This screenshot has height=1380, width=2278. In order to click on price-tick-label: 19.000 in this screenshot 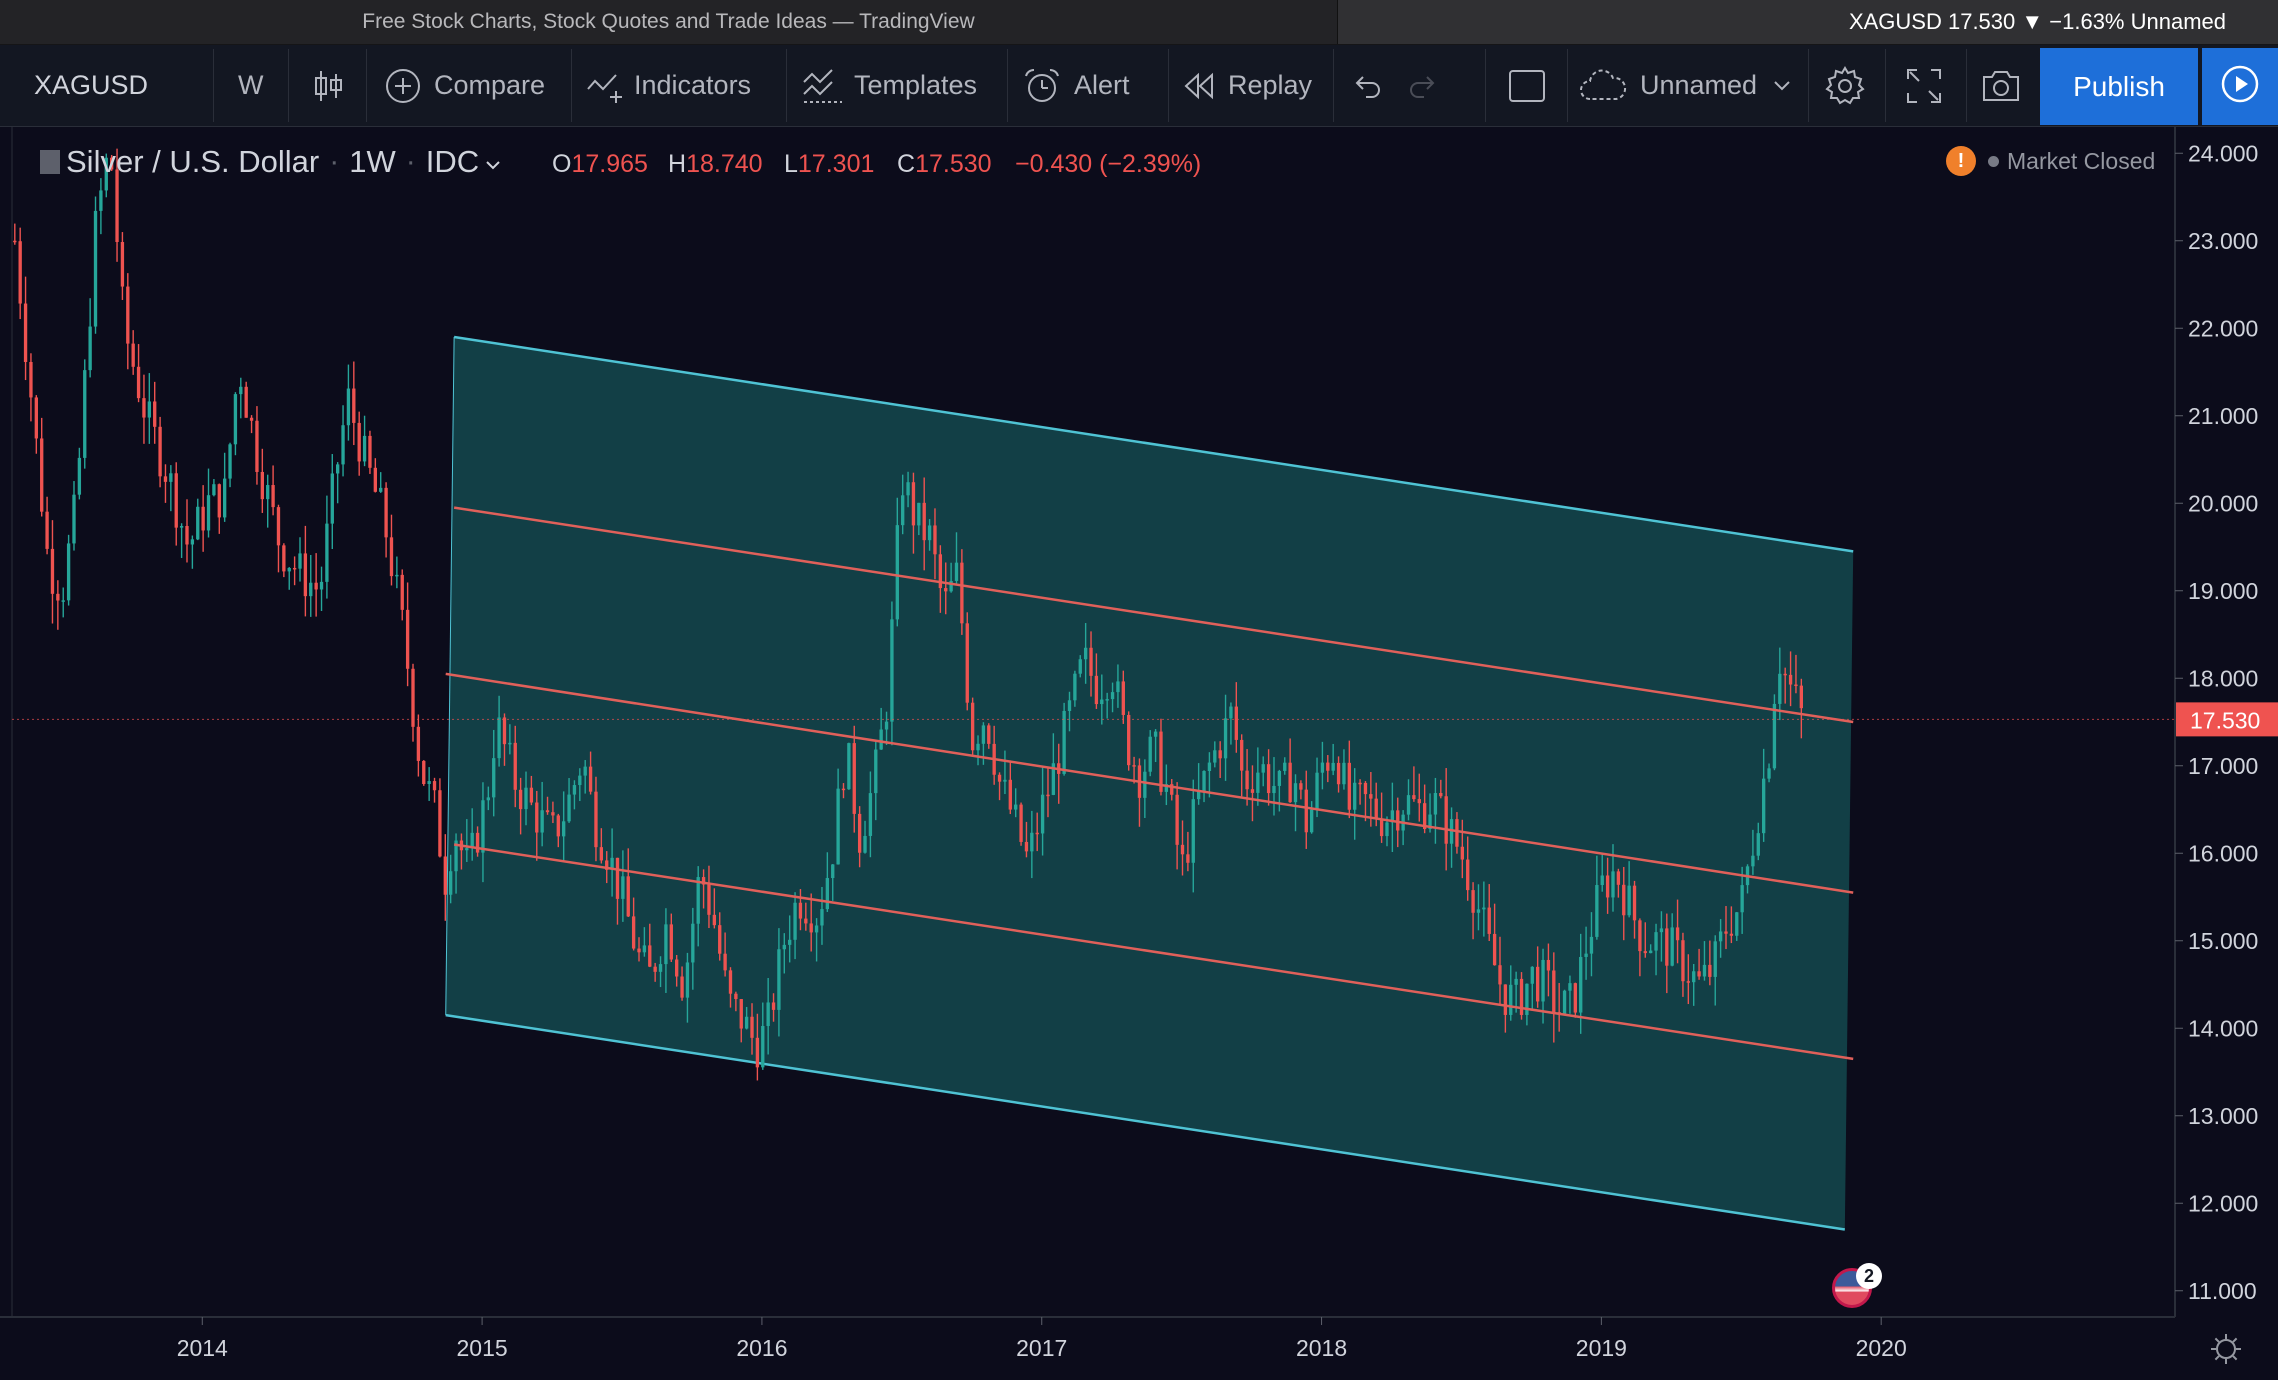, I will do `click(2223, 591)`.